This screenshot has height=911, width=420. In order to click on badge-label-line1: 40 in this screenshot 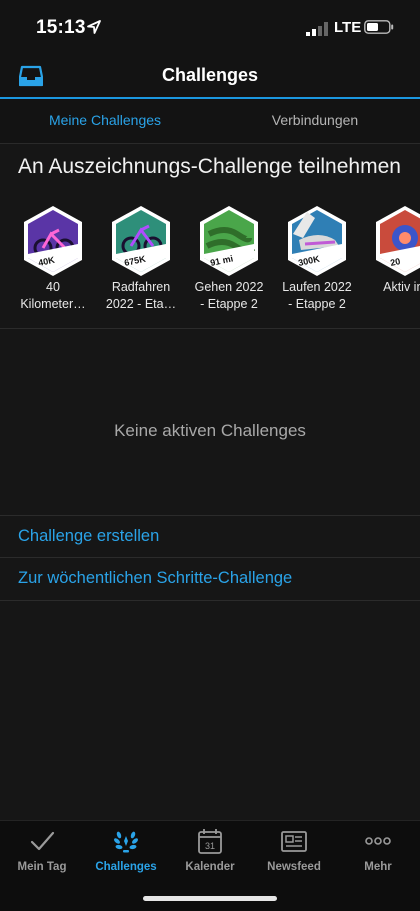, I will do `click(53, 287)`.